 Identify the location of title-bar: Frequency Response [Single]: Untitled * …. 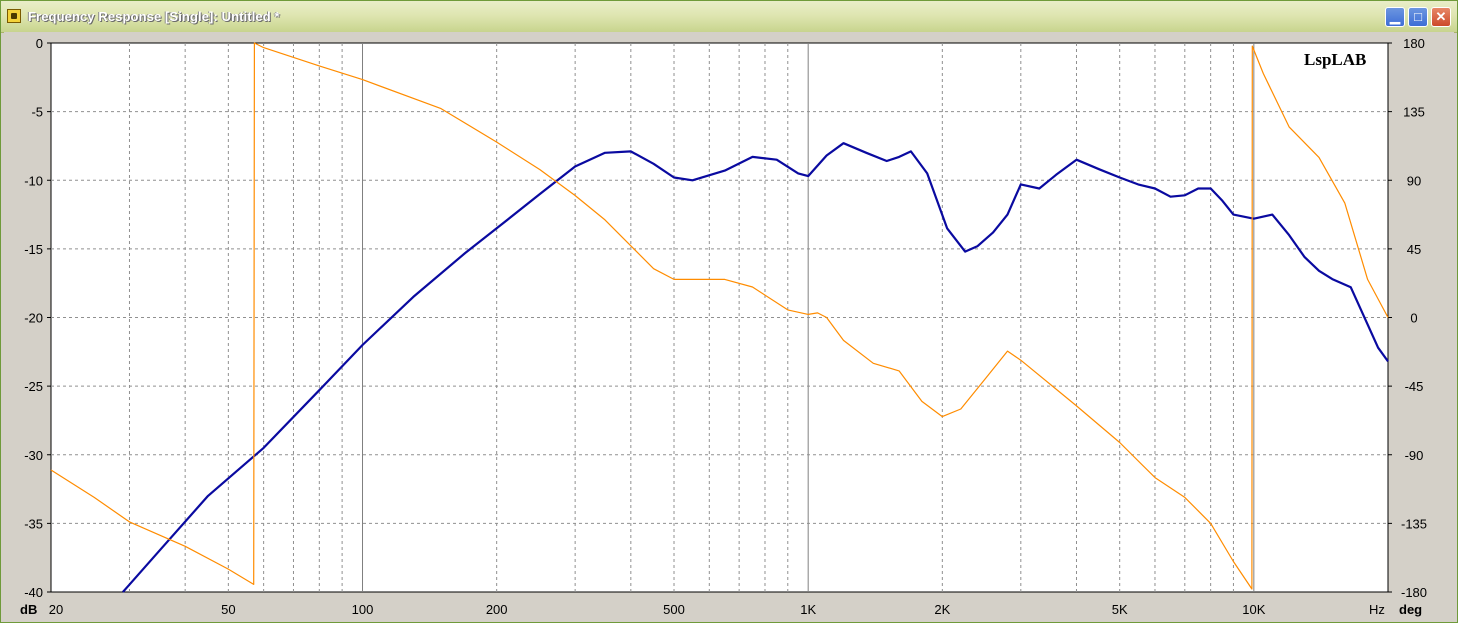
(729, 17).